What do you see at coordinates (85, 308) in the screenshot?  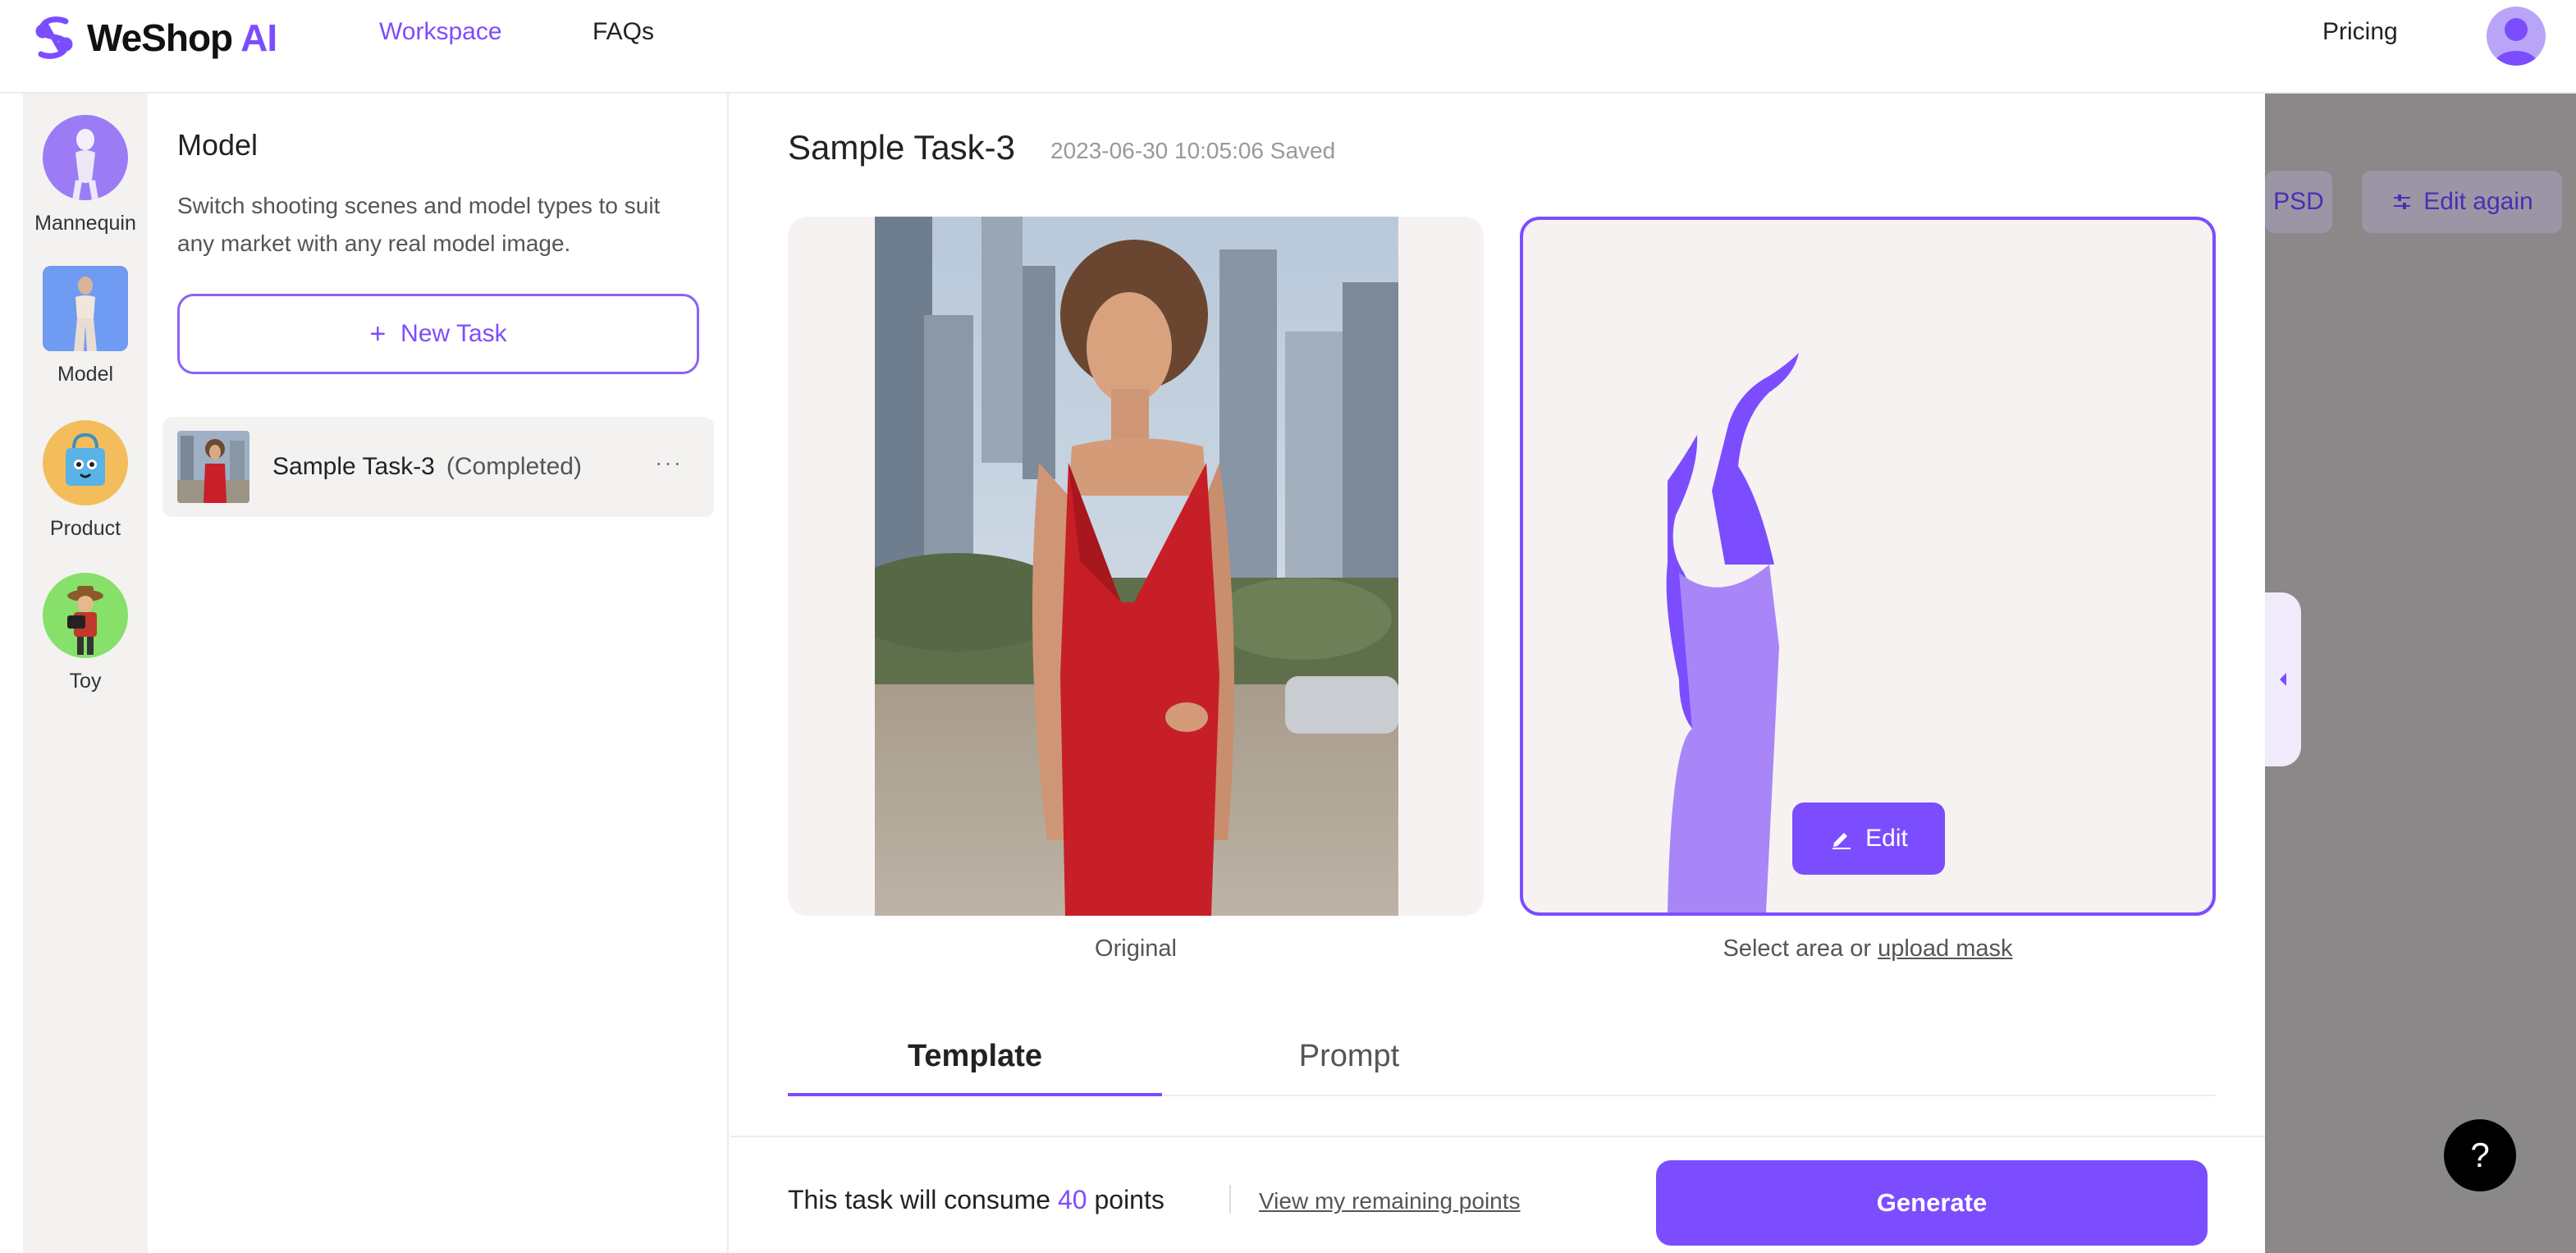 I see `model-icon` at bounding box center [85, 308].